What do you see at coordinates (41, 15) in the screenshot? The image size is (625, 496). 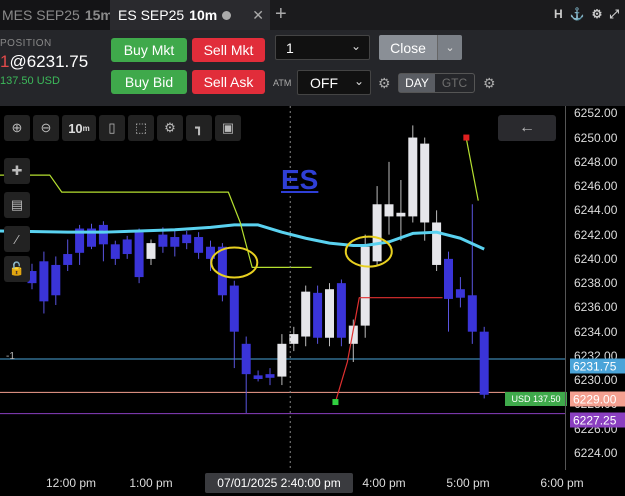 I see `tab-label: MES SEP25` at bounding box center [41, 15].